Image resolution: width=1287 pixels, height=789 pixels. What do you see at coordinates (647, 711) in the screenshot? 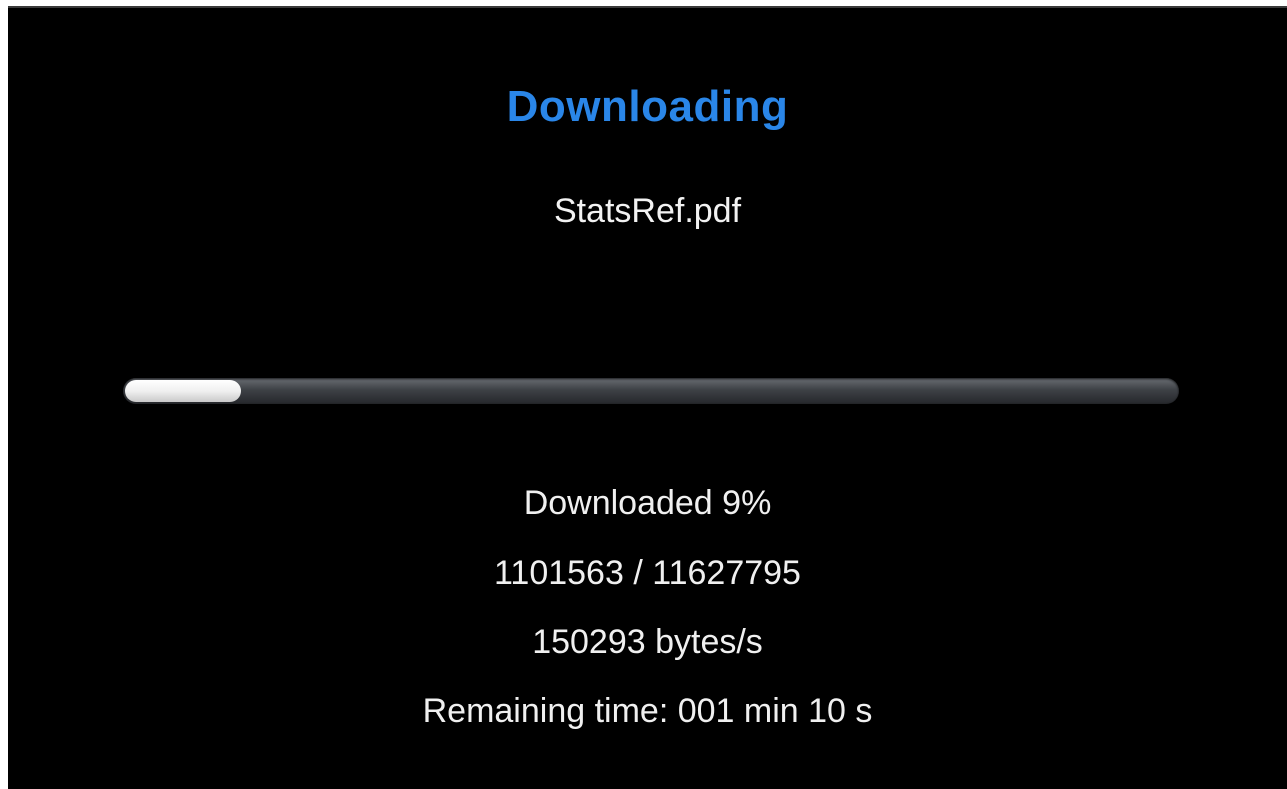
I see `remaining-time-text: Remaining time: 001 min 10 s` at bounding box center [647, 711].